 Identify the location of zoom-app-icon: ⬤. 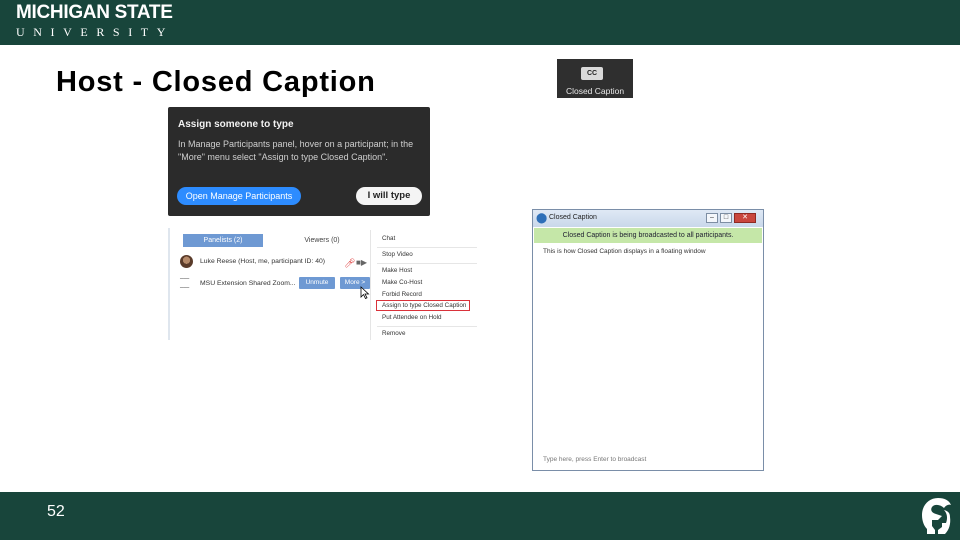
(542, 218).